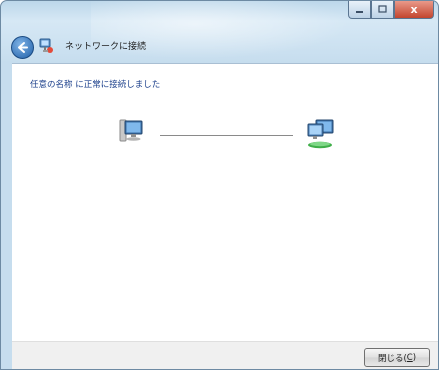 Image resolution: width=439 pixels, height=370 pixels. What do you see at coordinates (414, 357) in the screenshot?
I see `close-button-label-suffix: )` at bounding box center [414, 357].